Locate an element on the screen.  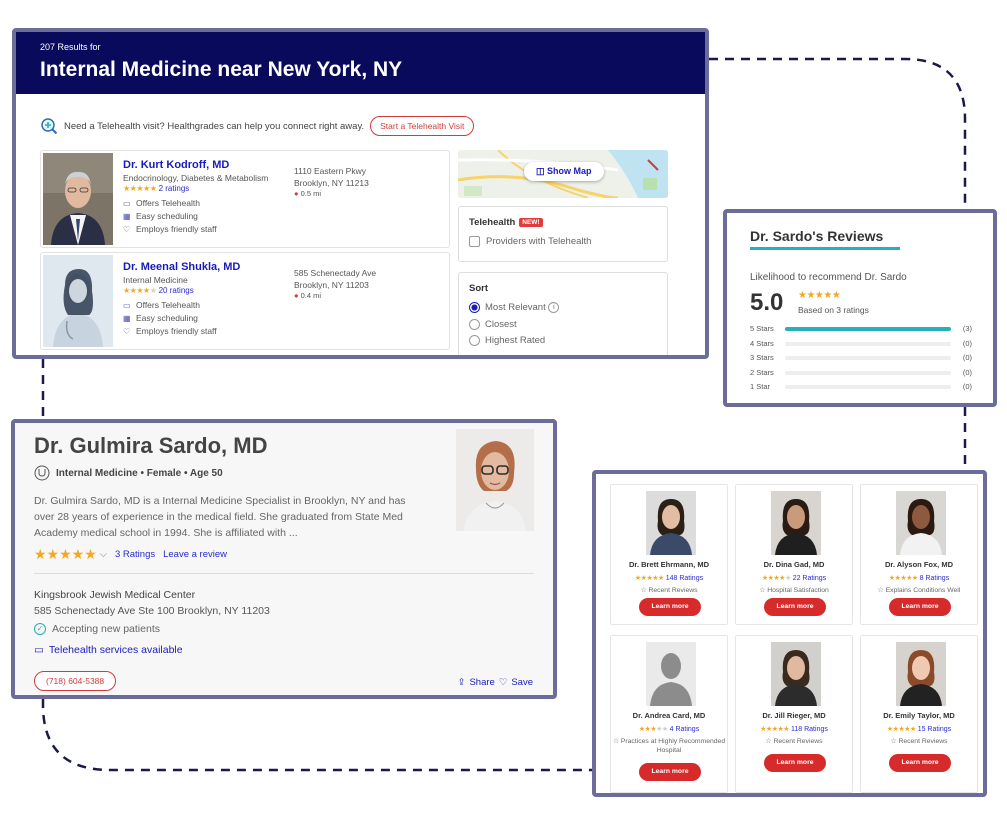
ratings-link: 8 Ratings is located at coordinates (935, 578).